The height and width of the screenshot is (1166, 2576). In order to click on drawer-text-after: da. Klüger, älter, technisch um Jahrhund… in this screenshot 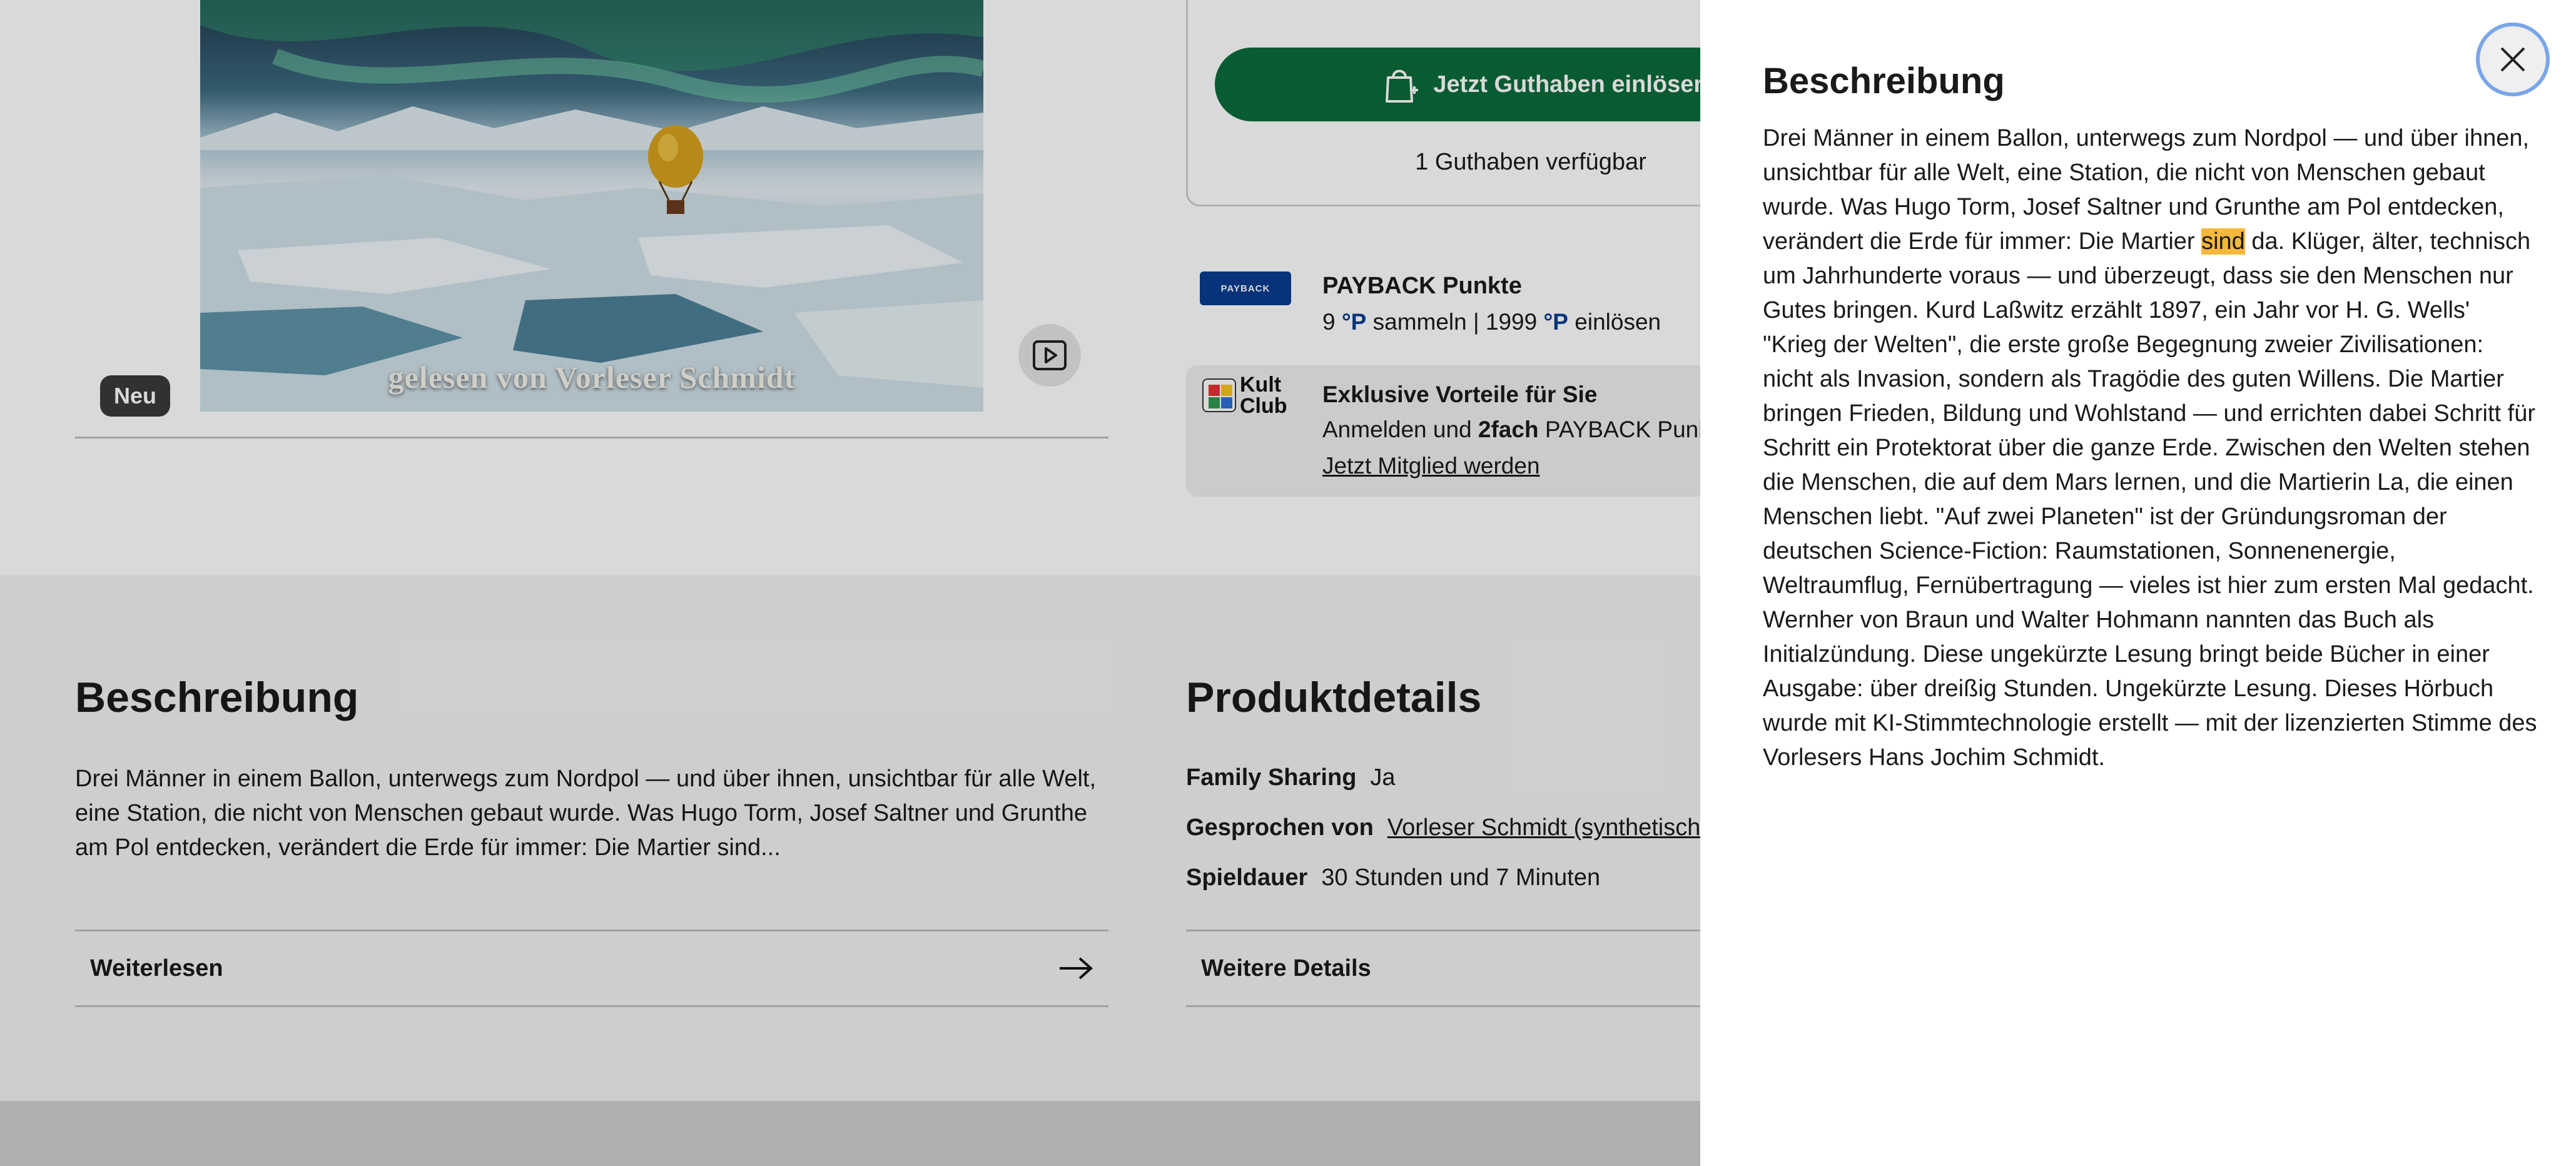, I will do `click(2150, 500)`.